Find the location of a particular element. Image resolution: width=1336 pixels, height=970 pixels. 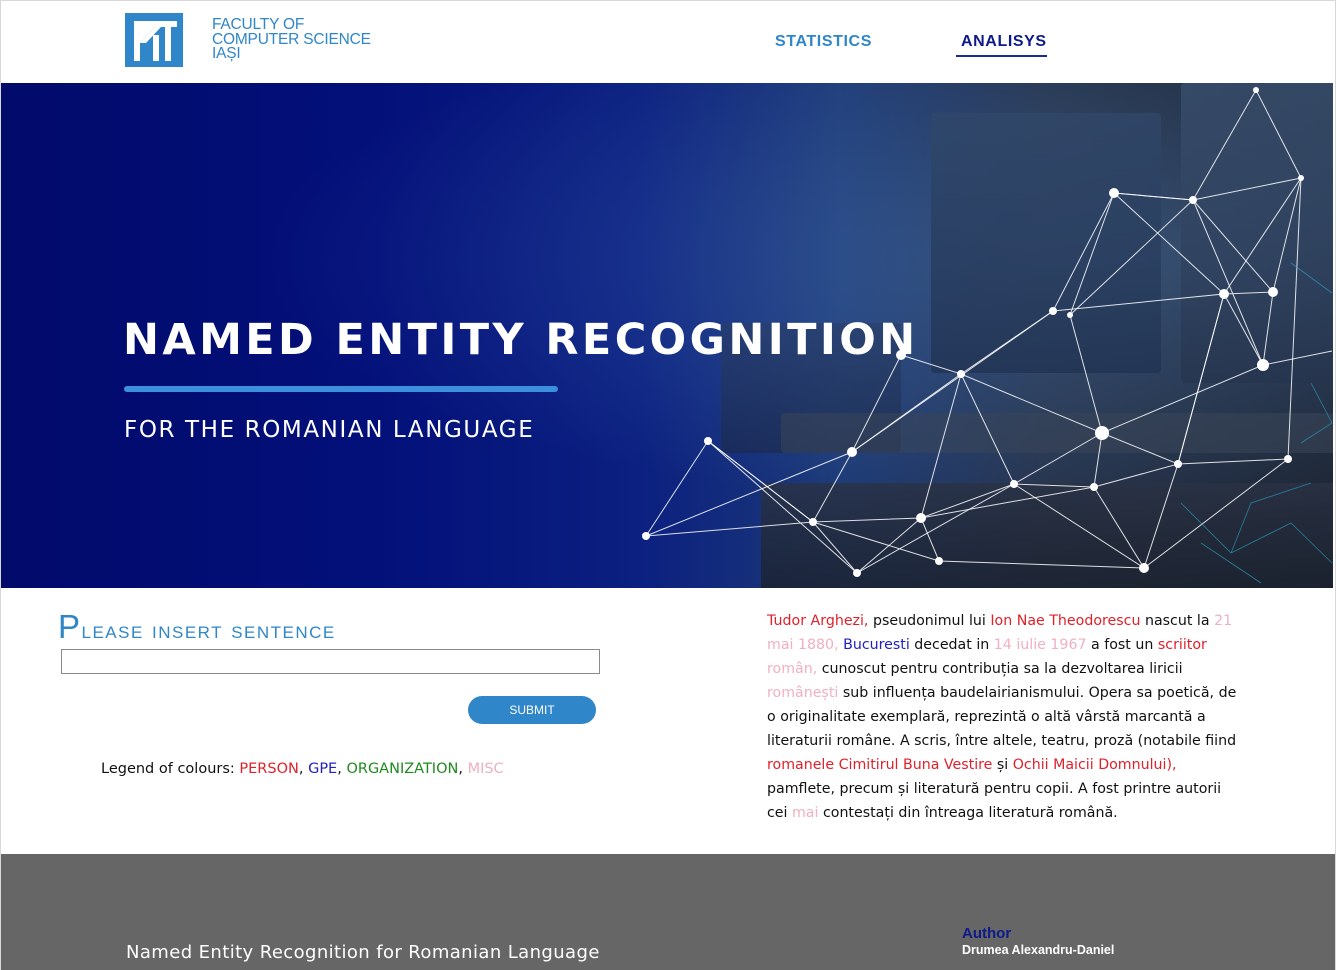

active-nav-indicator is located at coordinates (1001, 56).